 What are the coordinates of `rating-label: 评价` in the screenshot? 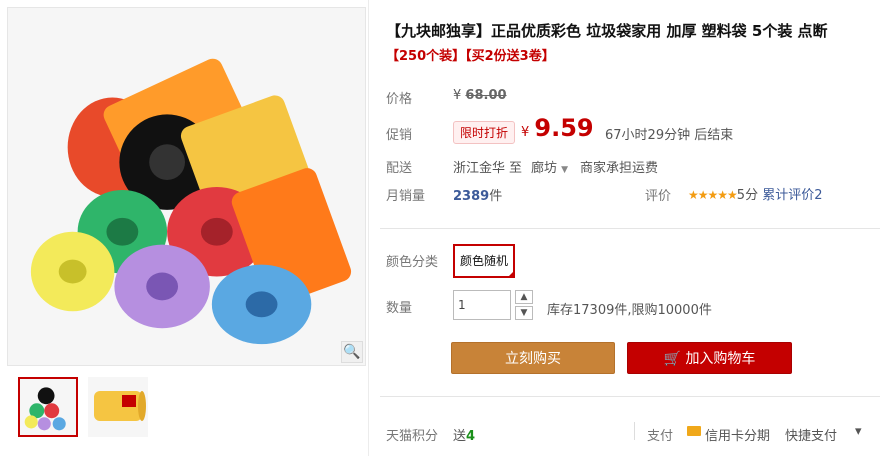 It's located at (658, 196).